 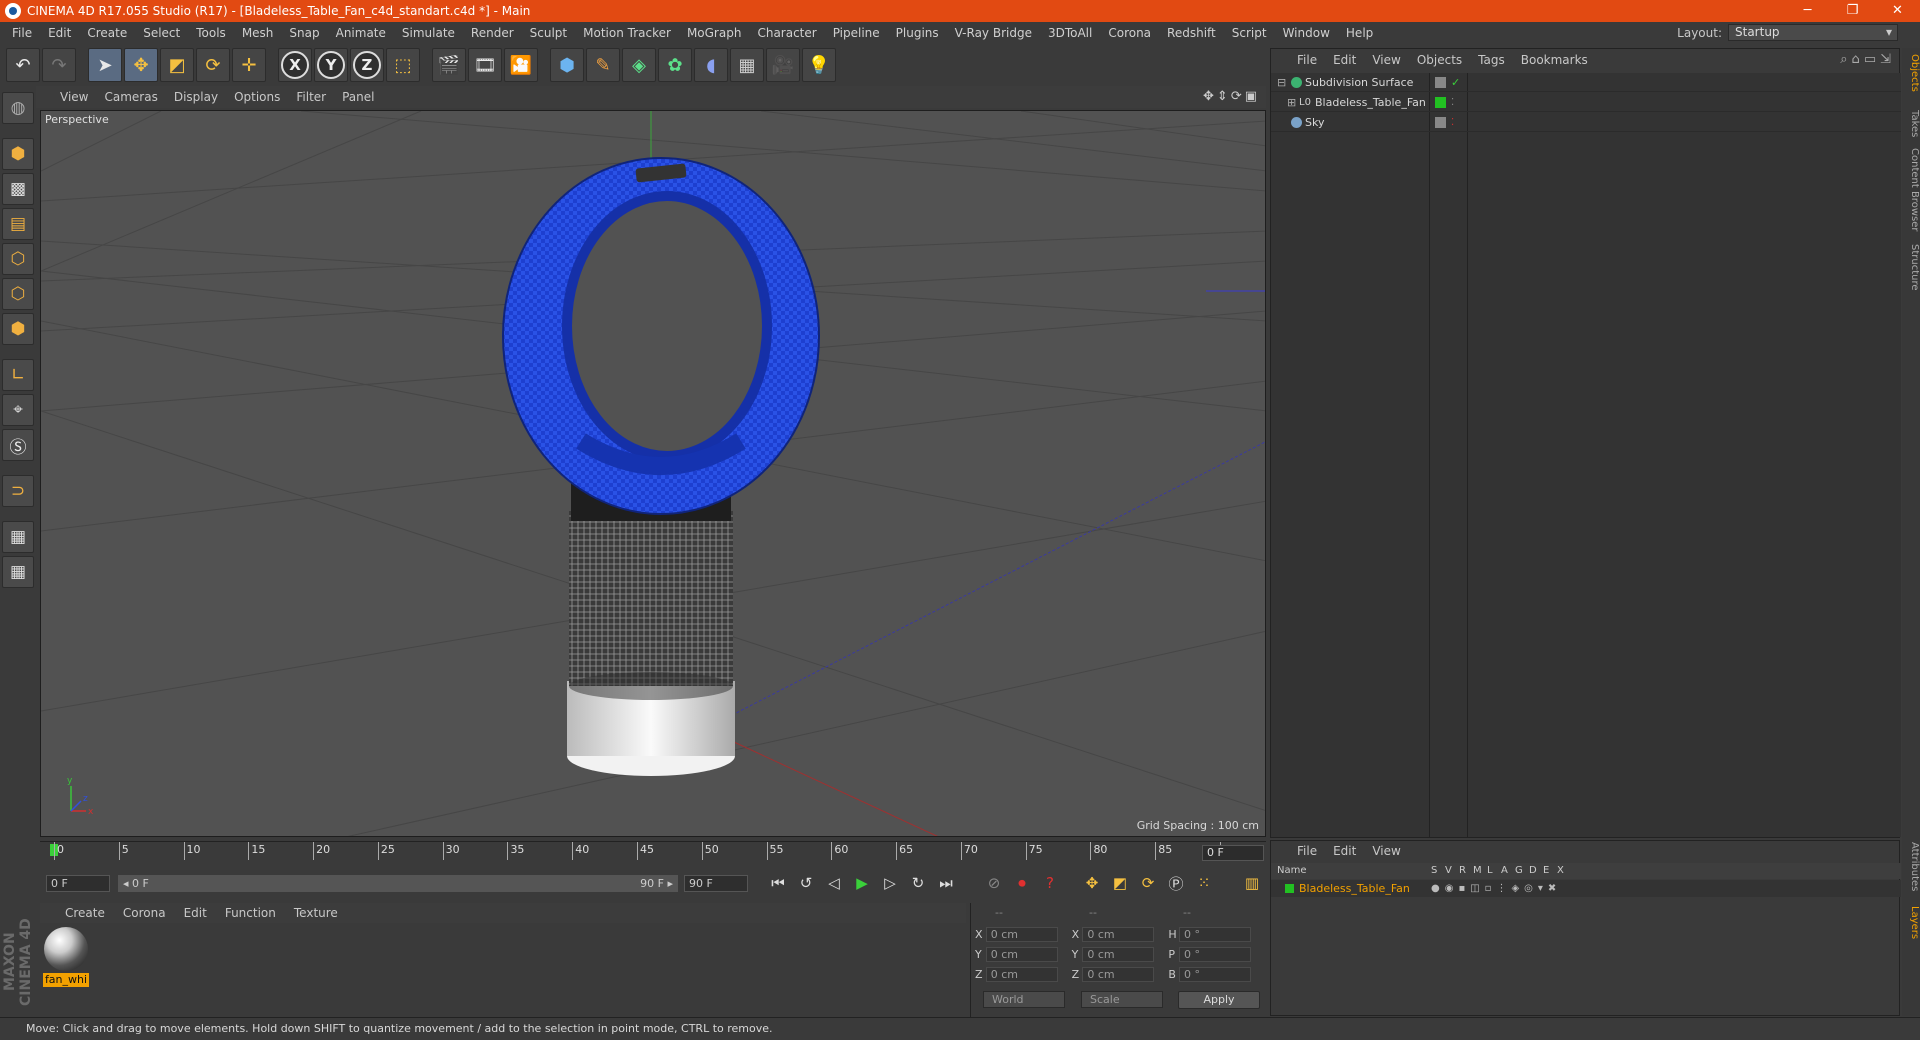 I want to click on menu-animate: Animate, so click(x=361, y=33).